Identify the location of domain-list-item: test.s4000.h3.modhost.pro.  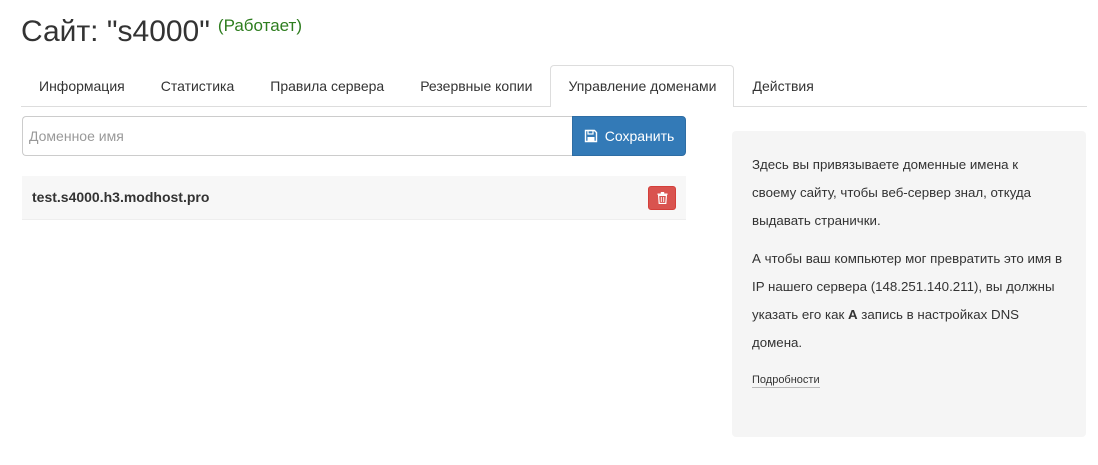
(354, 198).